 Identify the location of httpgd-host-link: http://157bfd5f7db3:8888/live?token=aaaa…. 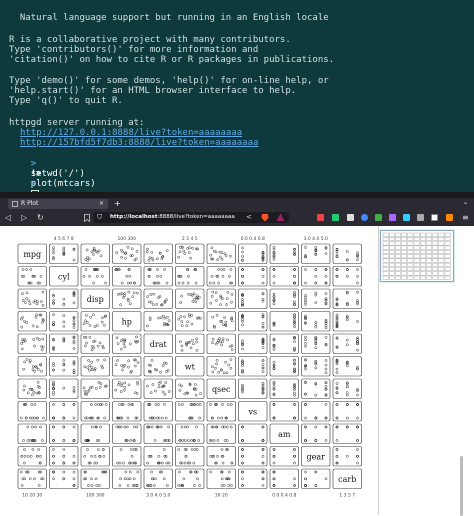
(139, 143).